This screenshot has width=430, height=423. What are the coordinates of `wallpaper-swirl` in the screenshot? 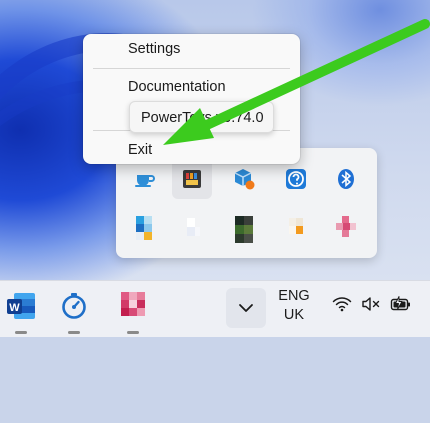 It's located at (354, 66).